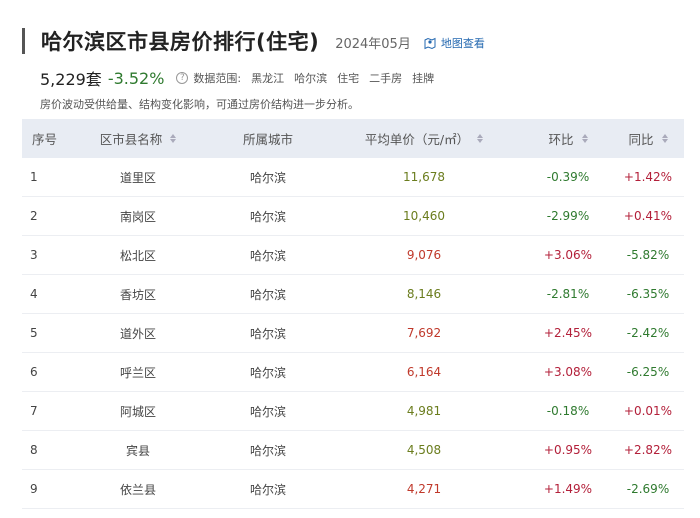 The image size is (700, 518). I want to click on table-row: 3 松北区 哈尔滨 9,076 +3.06% -5.82%, so click(353, 255).